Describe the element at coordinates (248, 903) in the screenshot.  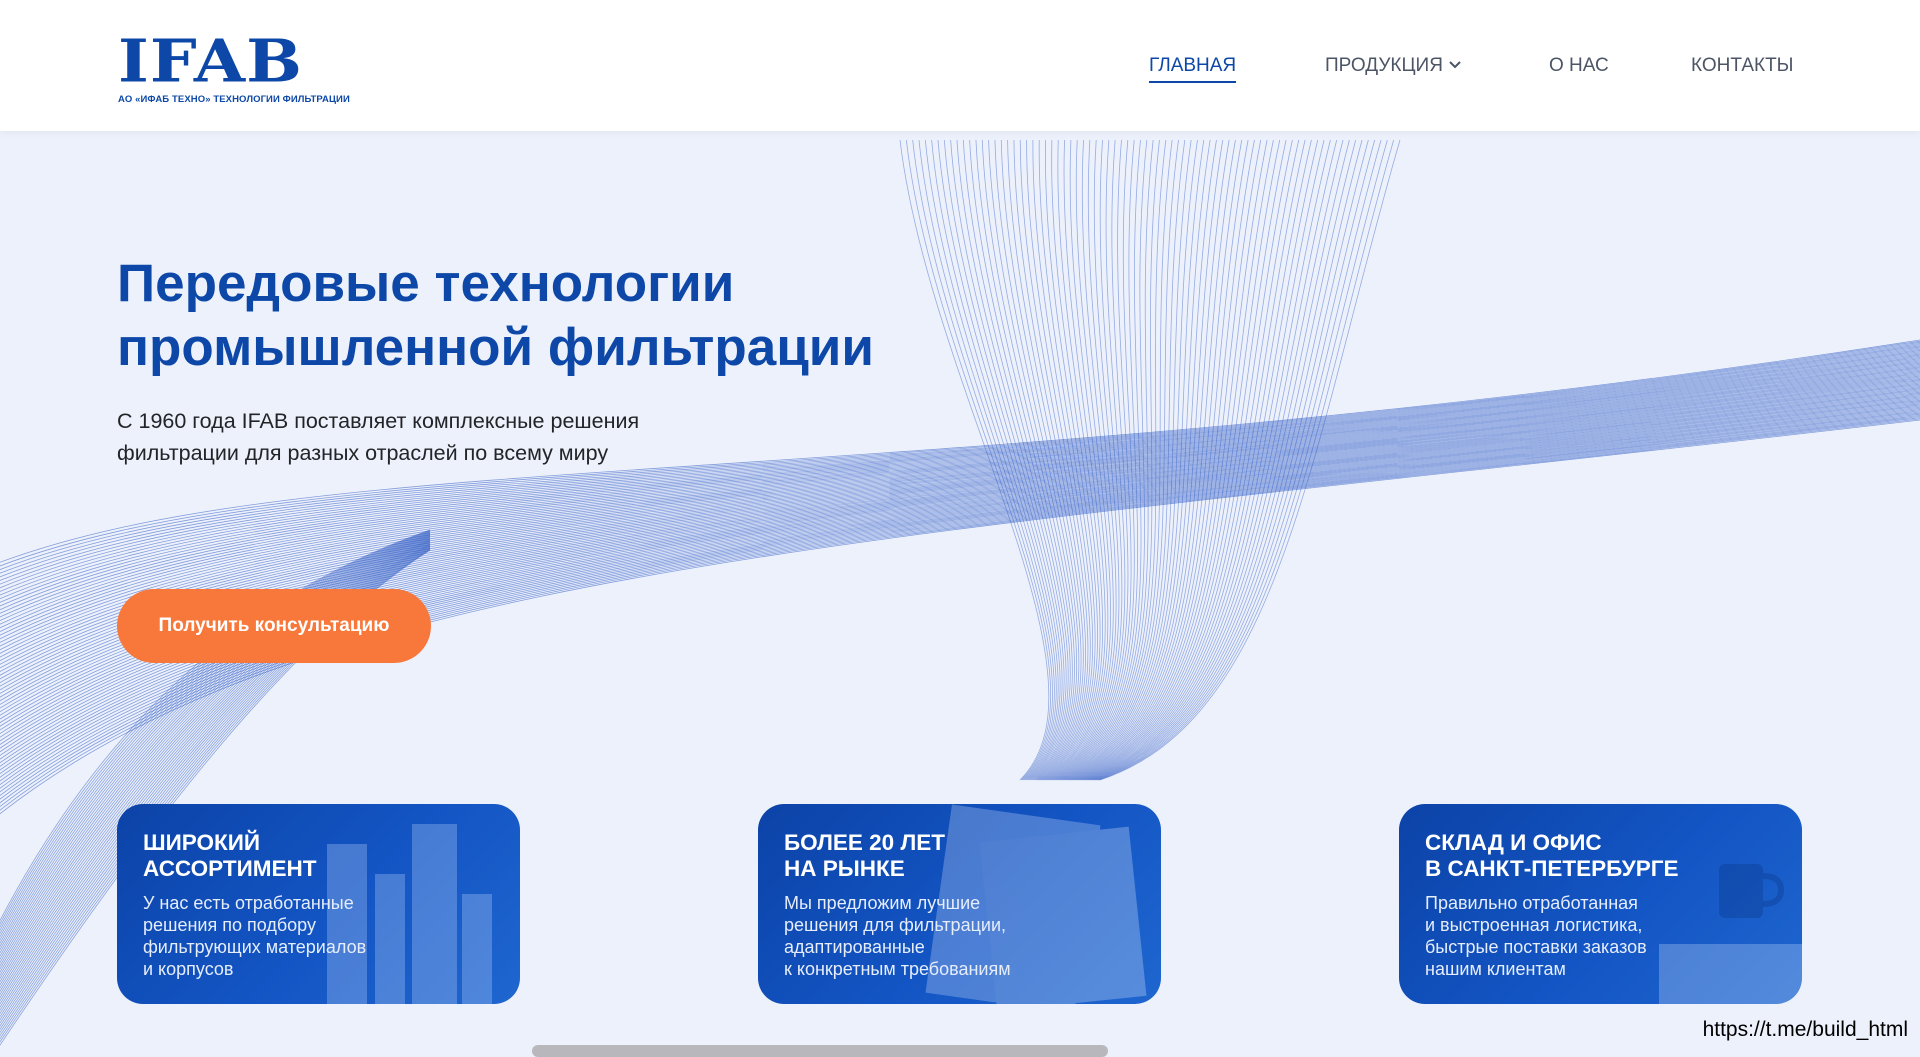
I see `card-text-line: У нас есть отработанные` at that location.